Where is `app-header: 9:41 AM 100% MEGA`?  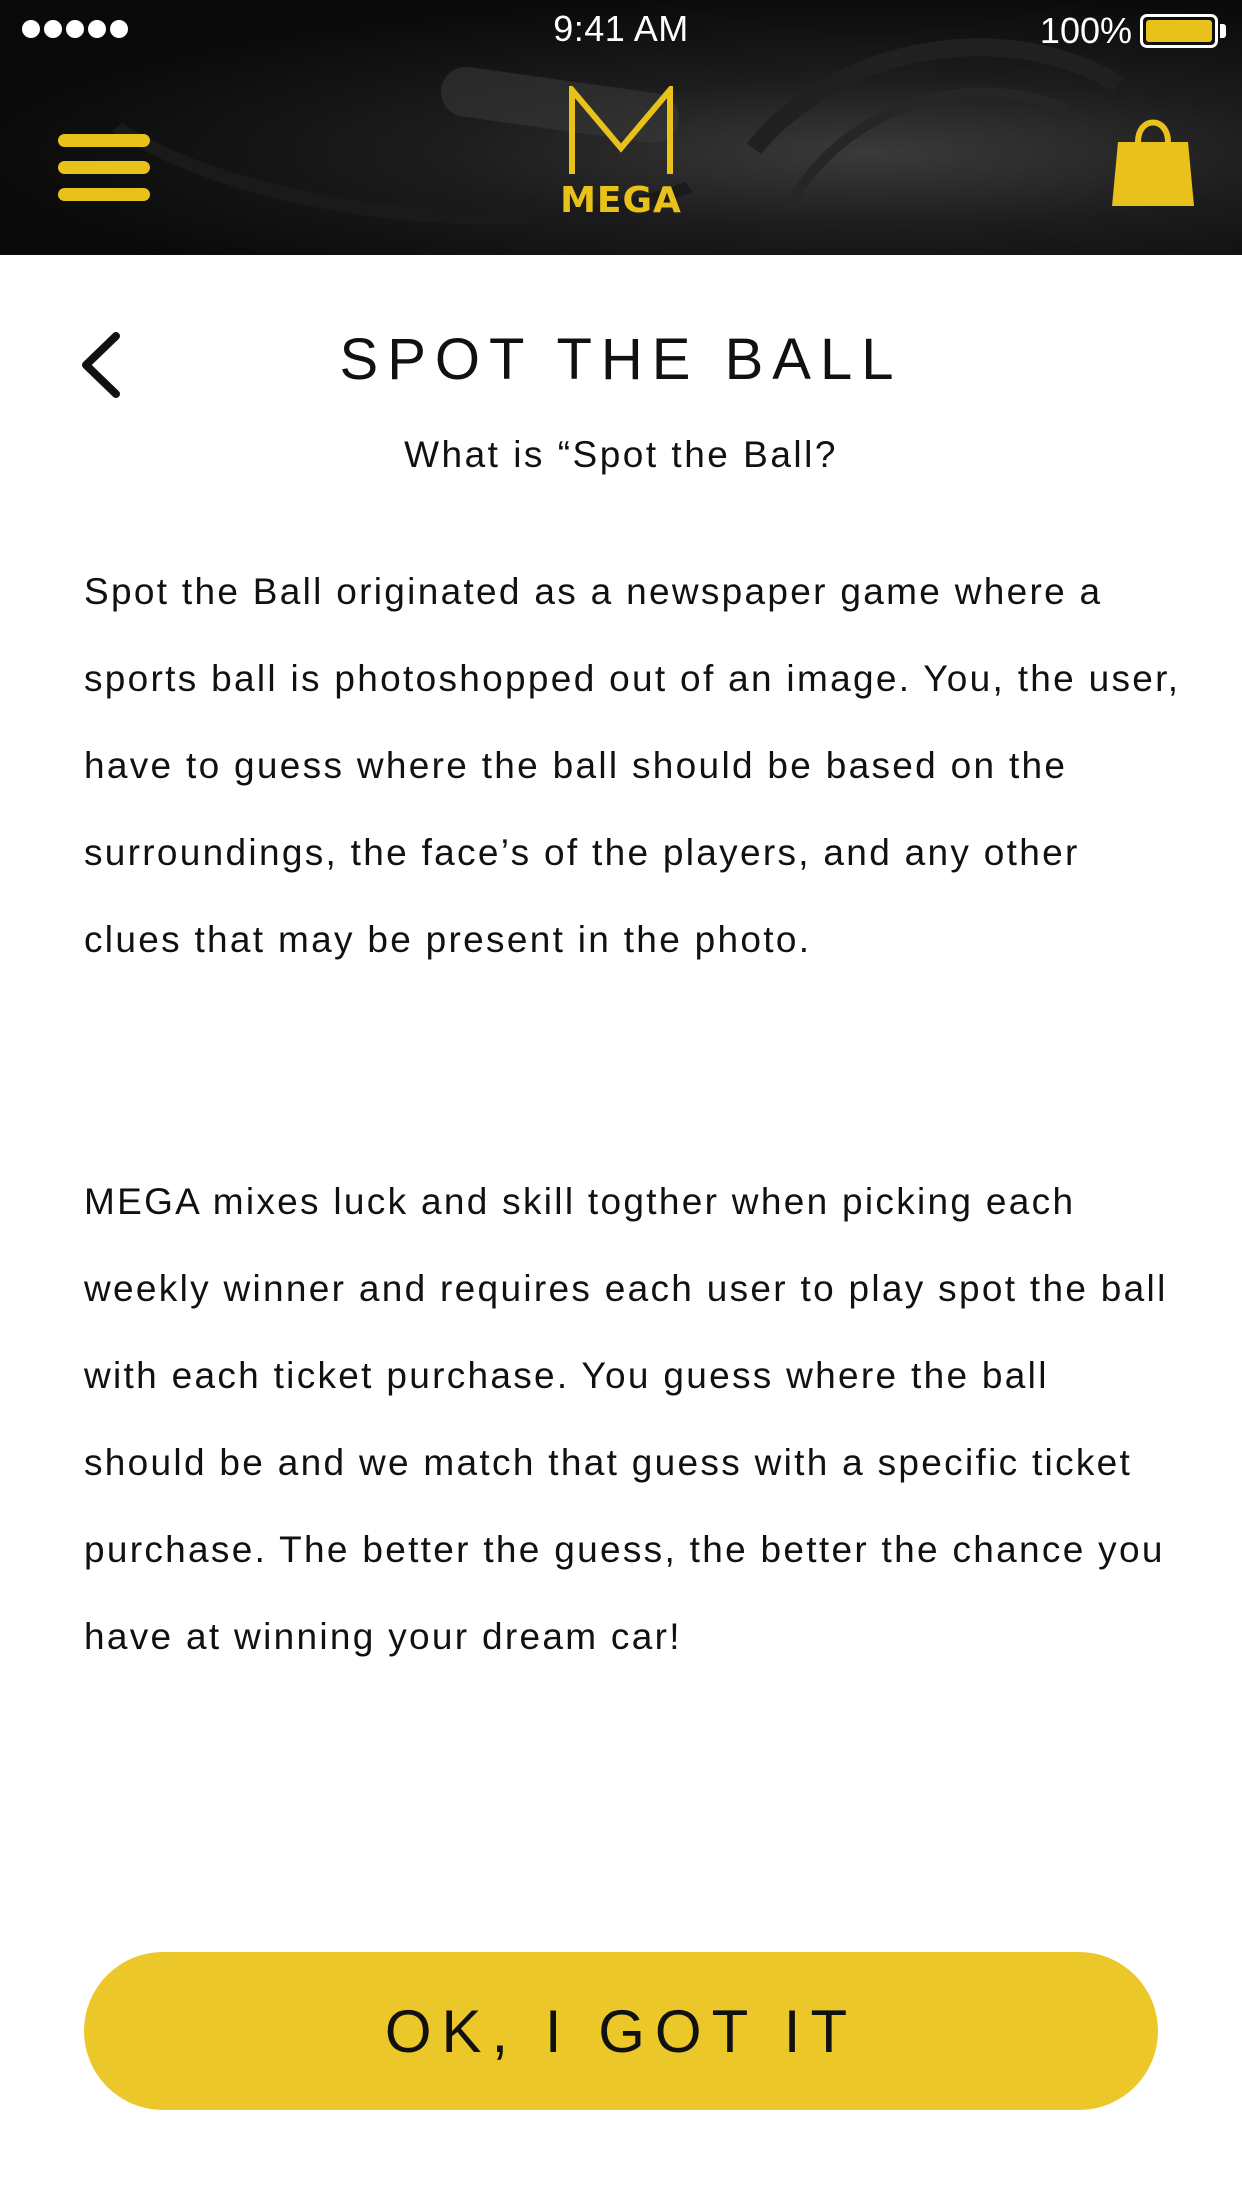 app-header: 9:41 AM 100% MEGA is located at coordinates (621, 127).